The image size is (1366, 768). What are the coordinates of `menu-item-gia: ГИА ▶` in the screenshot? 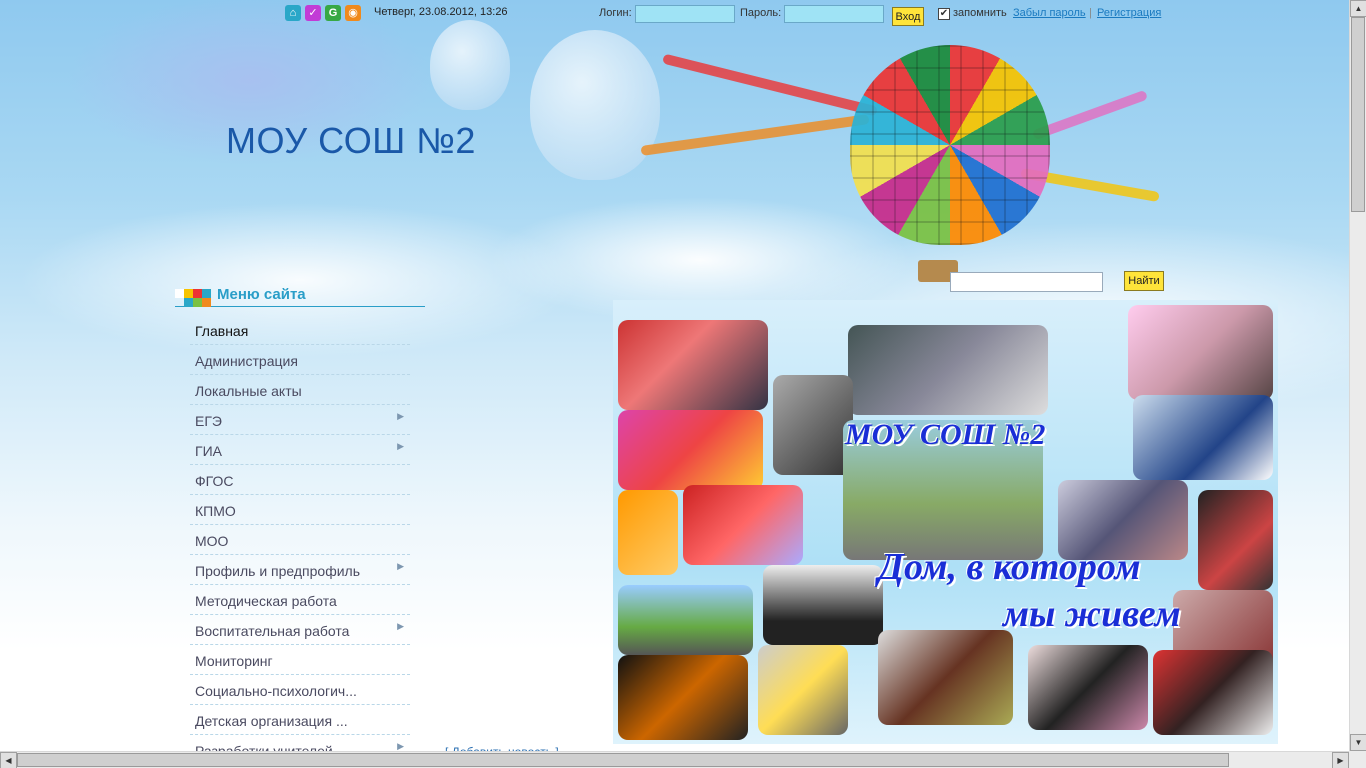 It's located at (300, 450).